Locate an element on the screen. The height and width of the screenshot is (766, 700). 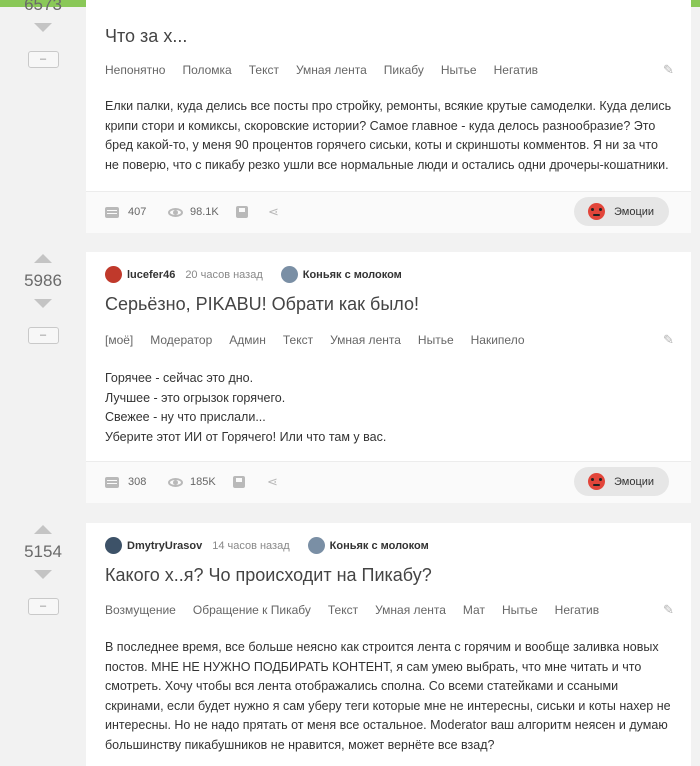
views-count: 185K is located at coordinates (192, 482).